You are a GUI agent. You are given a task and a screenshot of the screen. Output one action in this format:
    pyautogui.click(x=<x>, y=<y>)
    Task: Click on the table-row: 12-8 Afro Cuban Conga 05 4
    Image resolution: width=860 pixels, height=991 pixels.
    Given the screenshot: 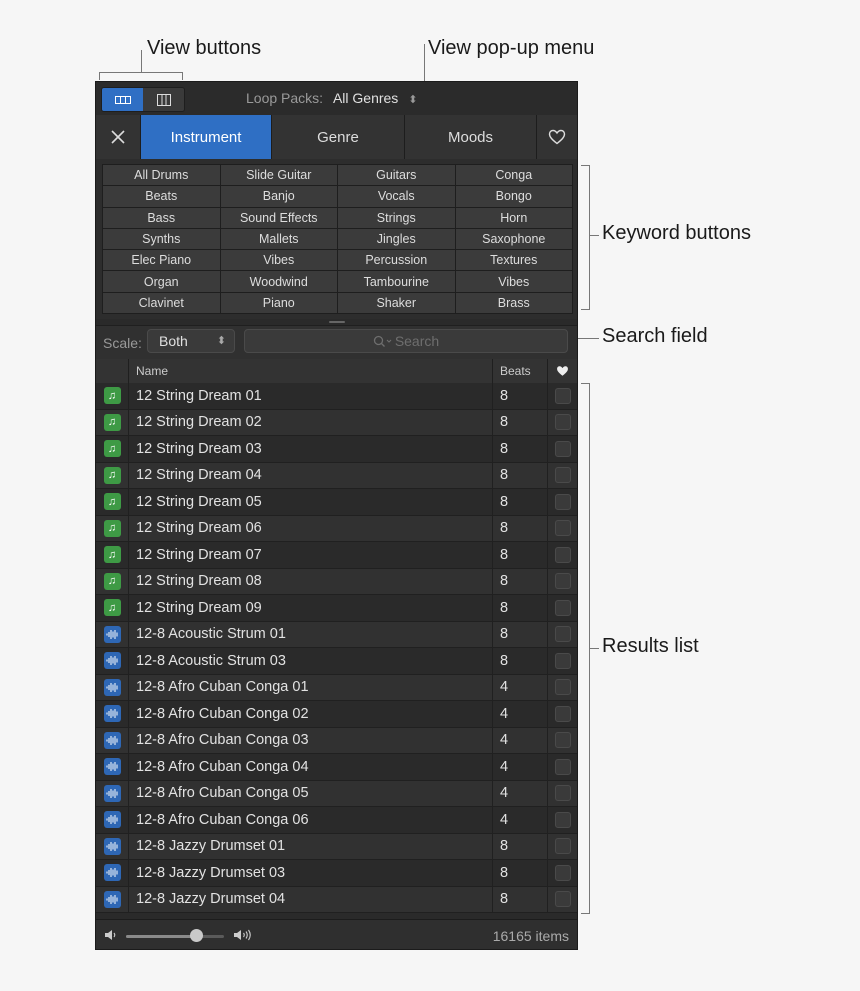 What is the action you would take?
    pyautogui.click(x=336, y=793)
    